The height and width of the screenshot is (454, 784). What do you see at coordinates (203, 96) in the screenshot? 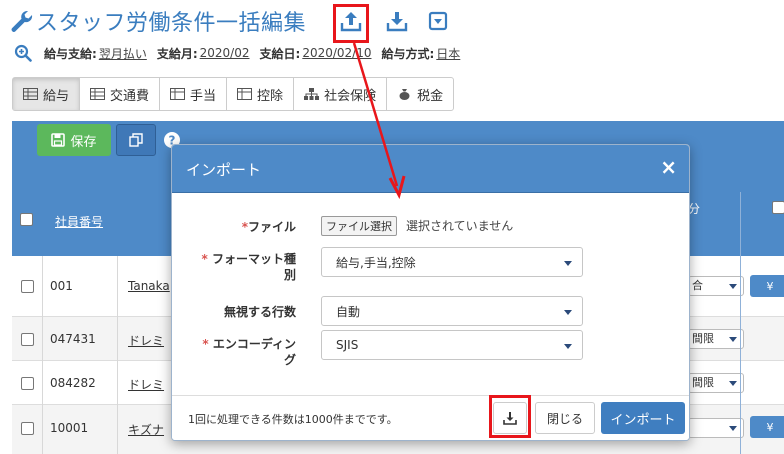
I see `tab-label: 手当` at bounding box center [203, 96].